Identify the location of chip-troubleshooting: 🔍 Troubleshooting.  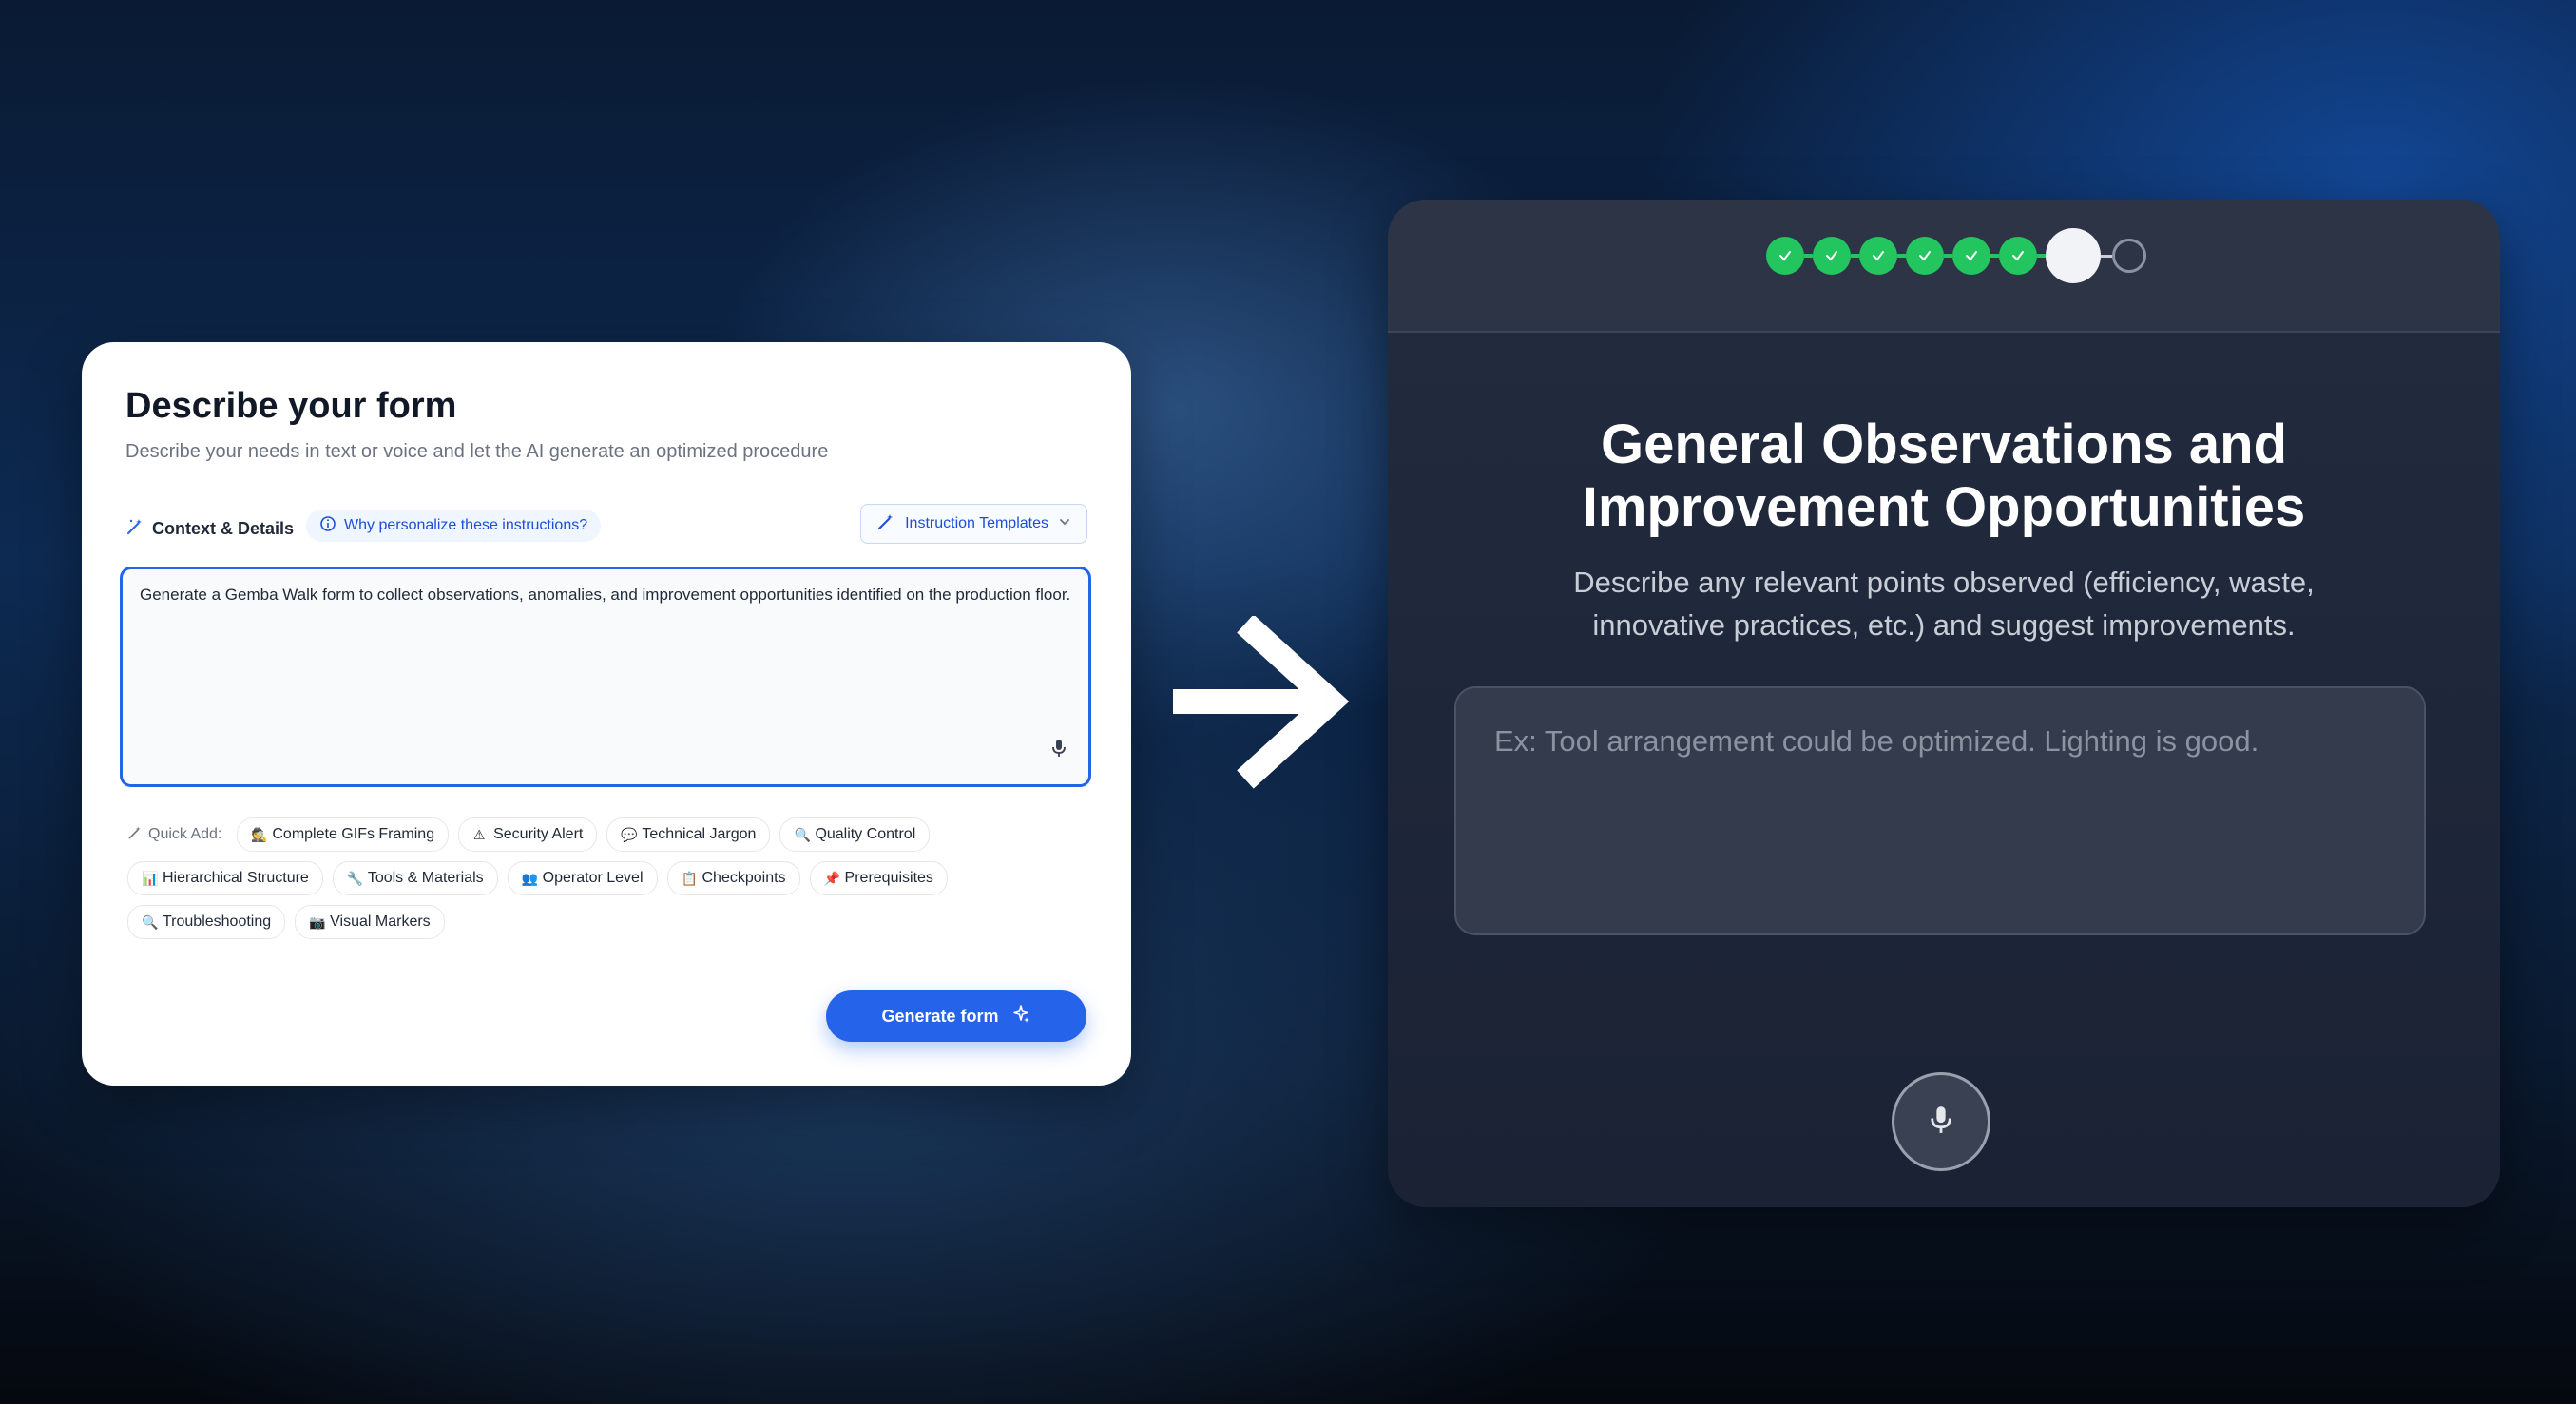
(206, 922).